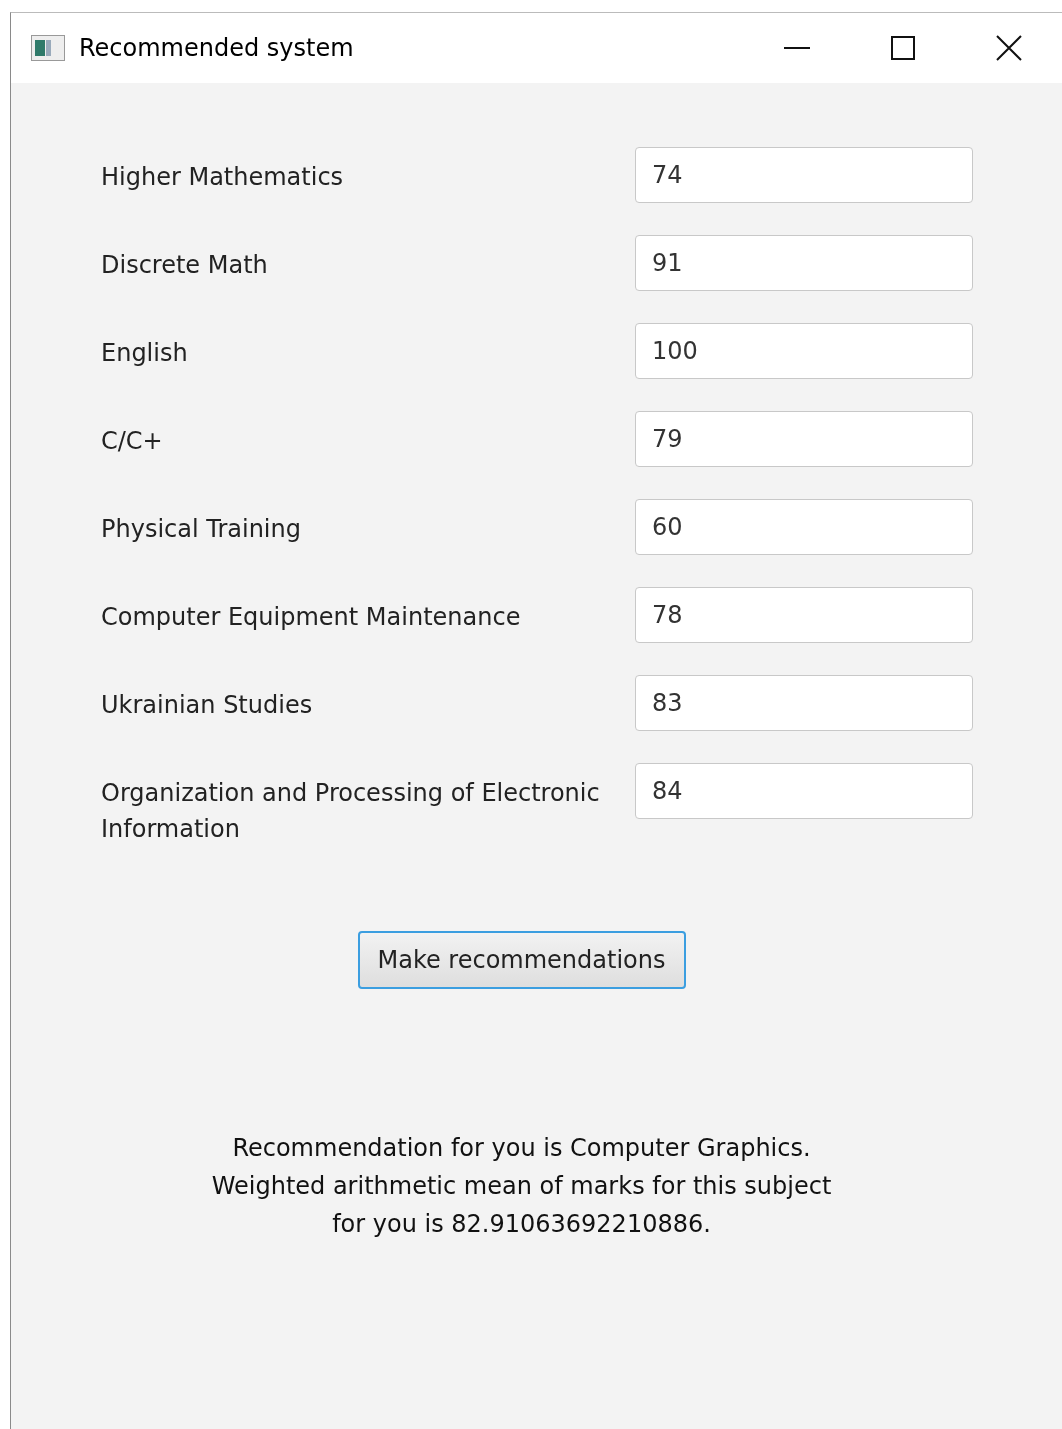 This screenshot has width=1062, height=1429. Describe the element at coordinates (521, 960) in the screenshot. I see `make-recommendations-button: Make recommendations` at that location.